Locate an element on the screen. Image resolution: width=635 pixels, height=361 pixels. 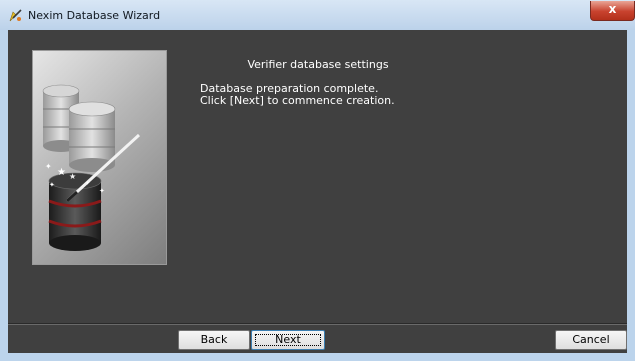
footer-separator is located at coordinates (317, 324).